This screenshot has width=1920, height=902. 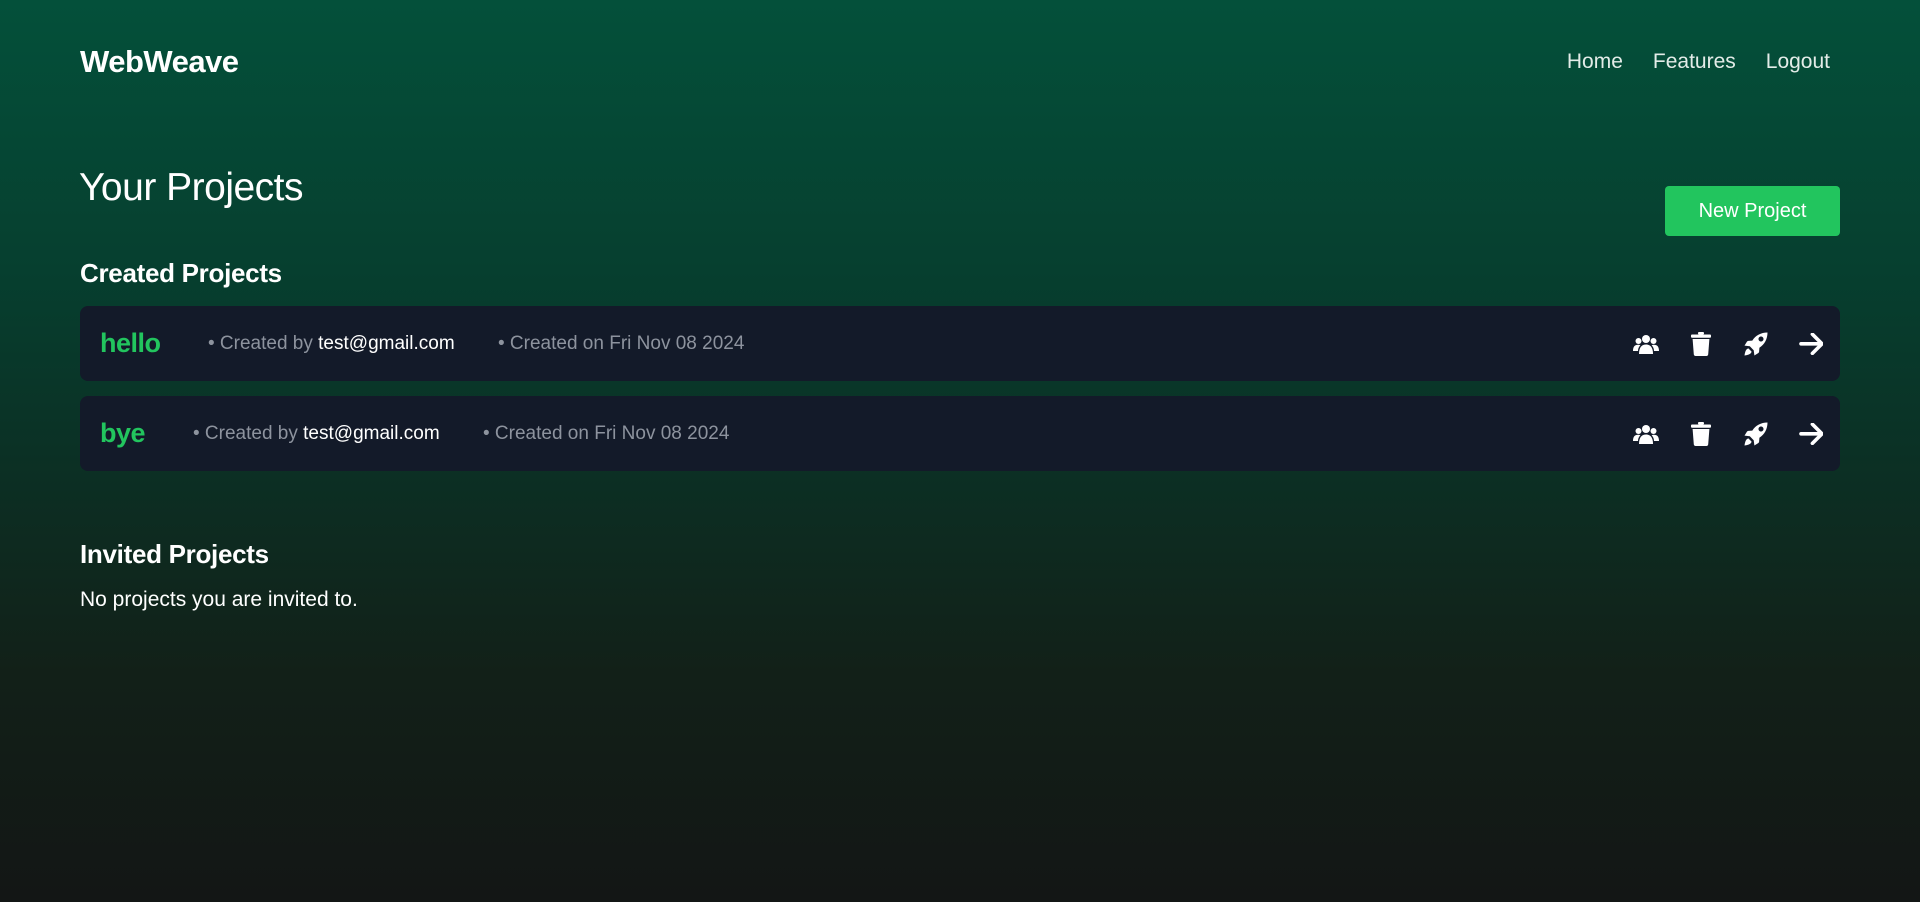 I want to click on project-name: hello, so click(x=154, y=343).